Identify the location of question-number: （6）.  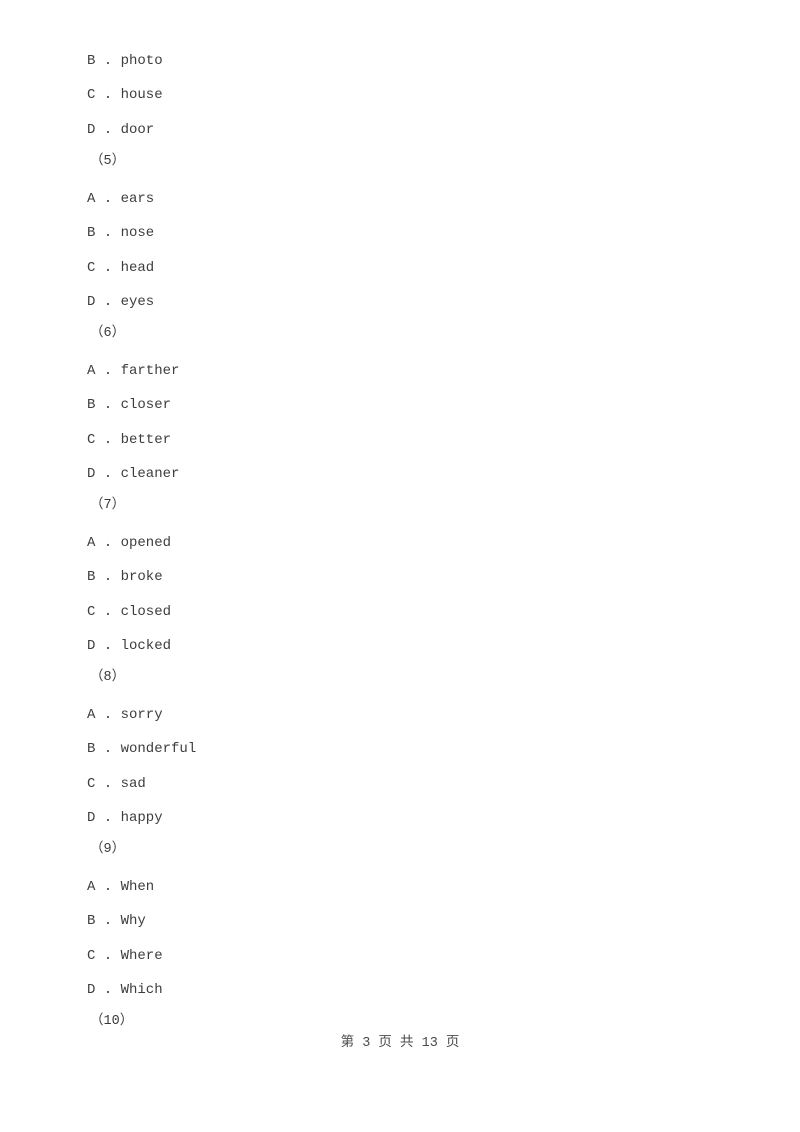
(108, 333).